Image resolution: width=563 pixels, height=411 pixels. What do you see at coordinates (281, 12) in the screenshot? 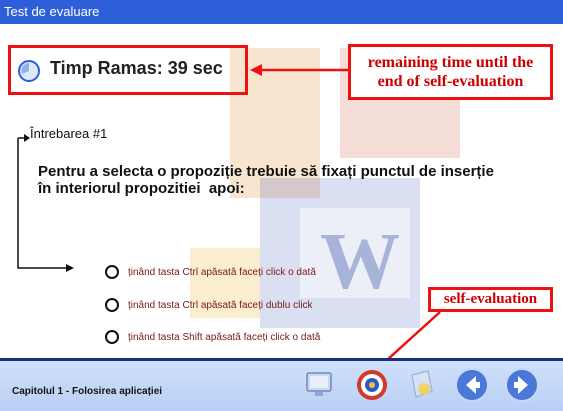
I see `window-title: Test de evaluare` at bounding box center [281, 12].